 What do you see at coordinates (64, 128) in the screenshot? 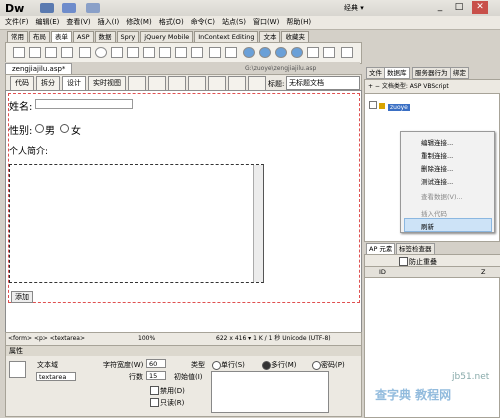
I see `radio-female` at bounding box center [64, 128].